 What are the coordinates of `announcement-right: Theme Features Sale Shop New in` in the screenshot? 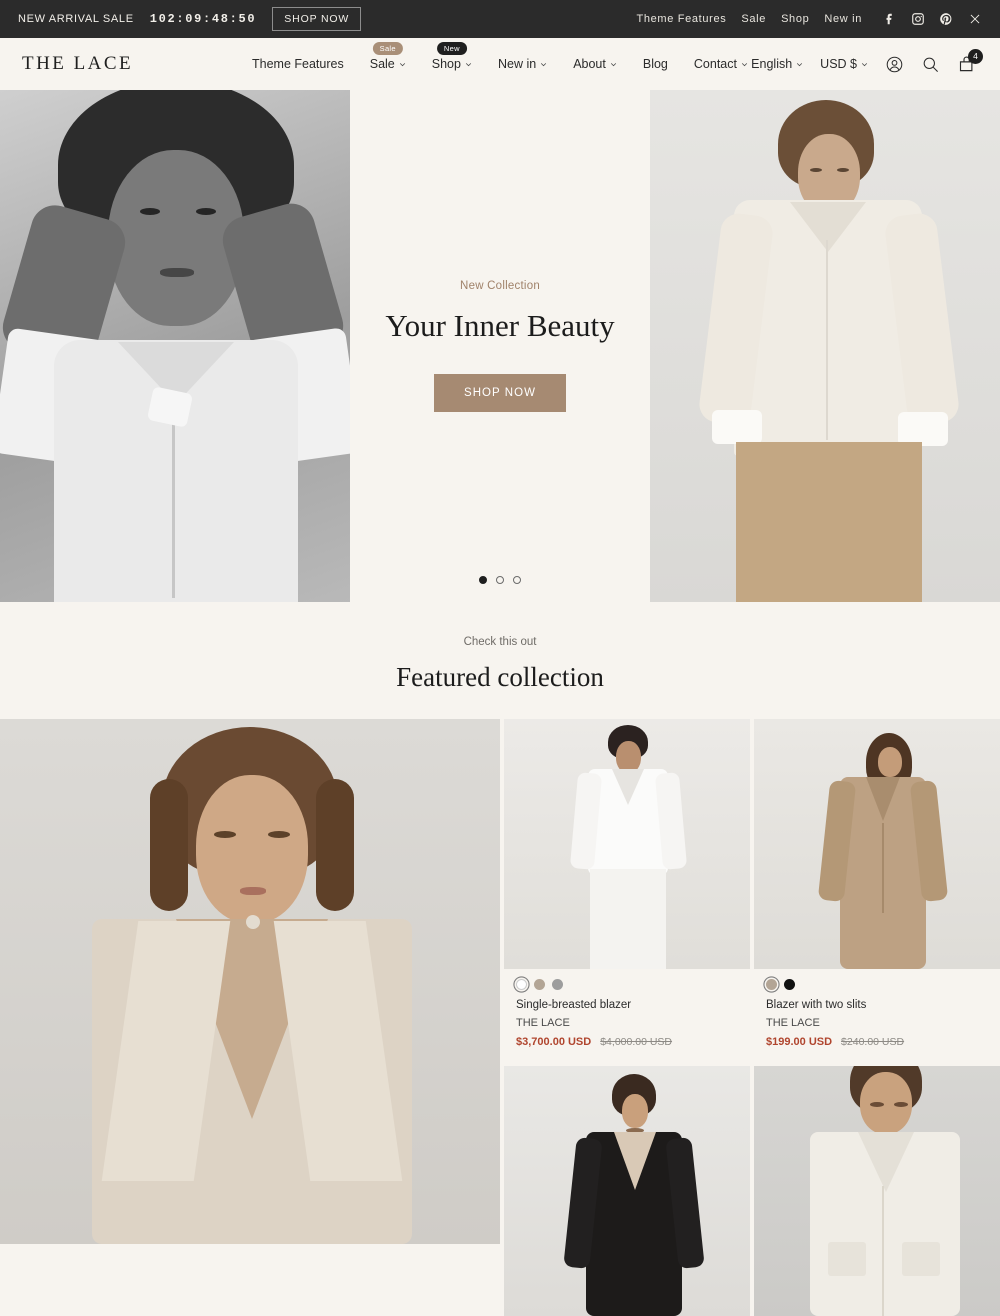 It's located at (809, 19).